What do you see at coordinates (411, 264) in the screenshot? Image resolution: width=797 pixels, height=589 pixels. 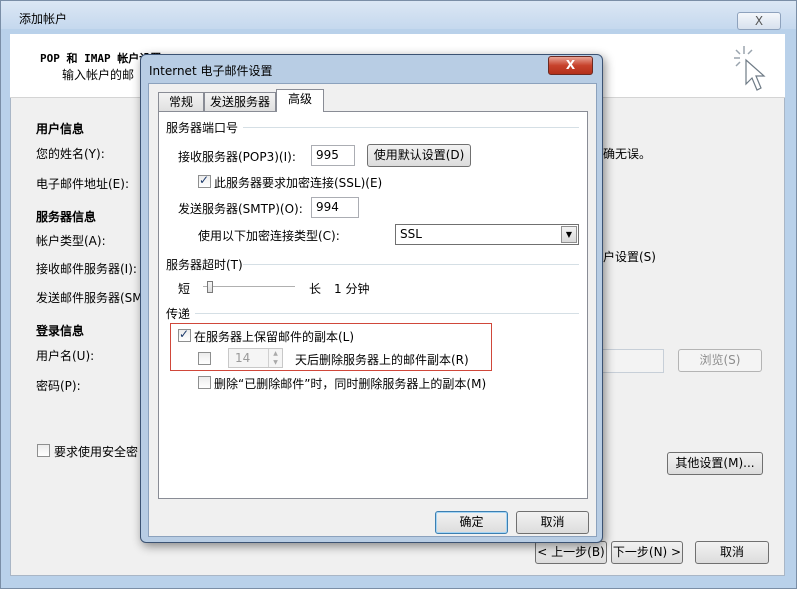 I see `timeout-group-divider` at bounding box center [411, 264].